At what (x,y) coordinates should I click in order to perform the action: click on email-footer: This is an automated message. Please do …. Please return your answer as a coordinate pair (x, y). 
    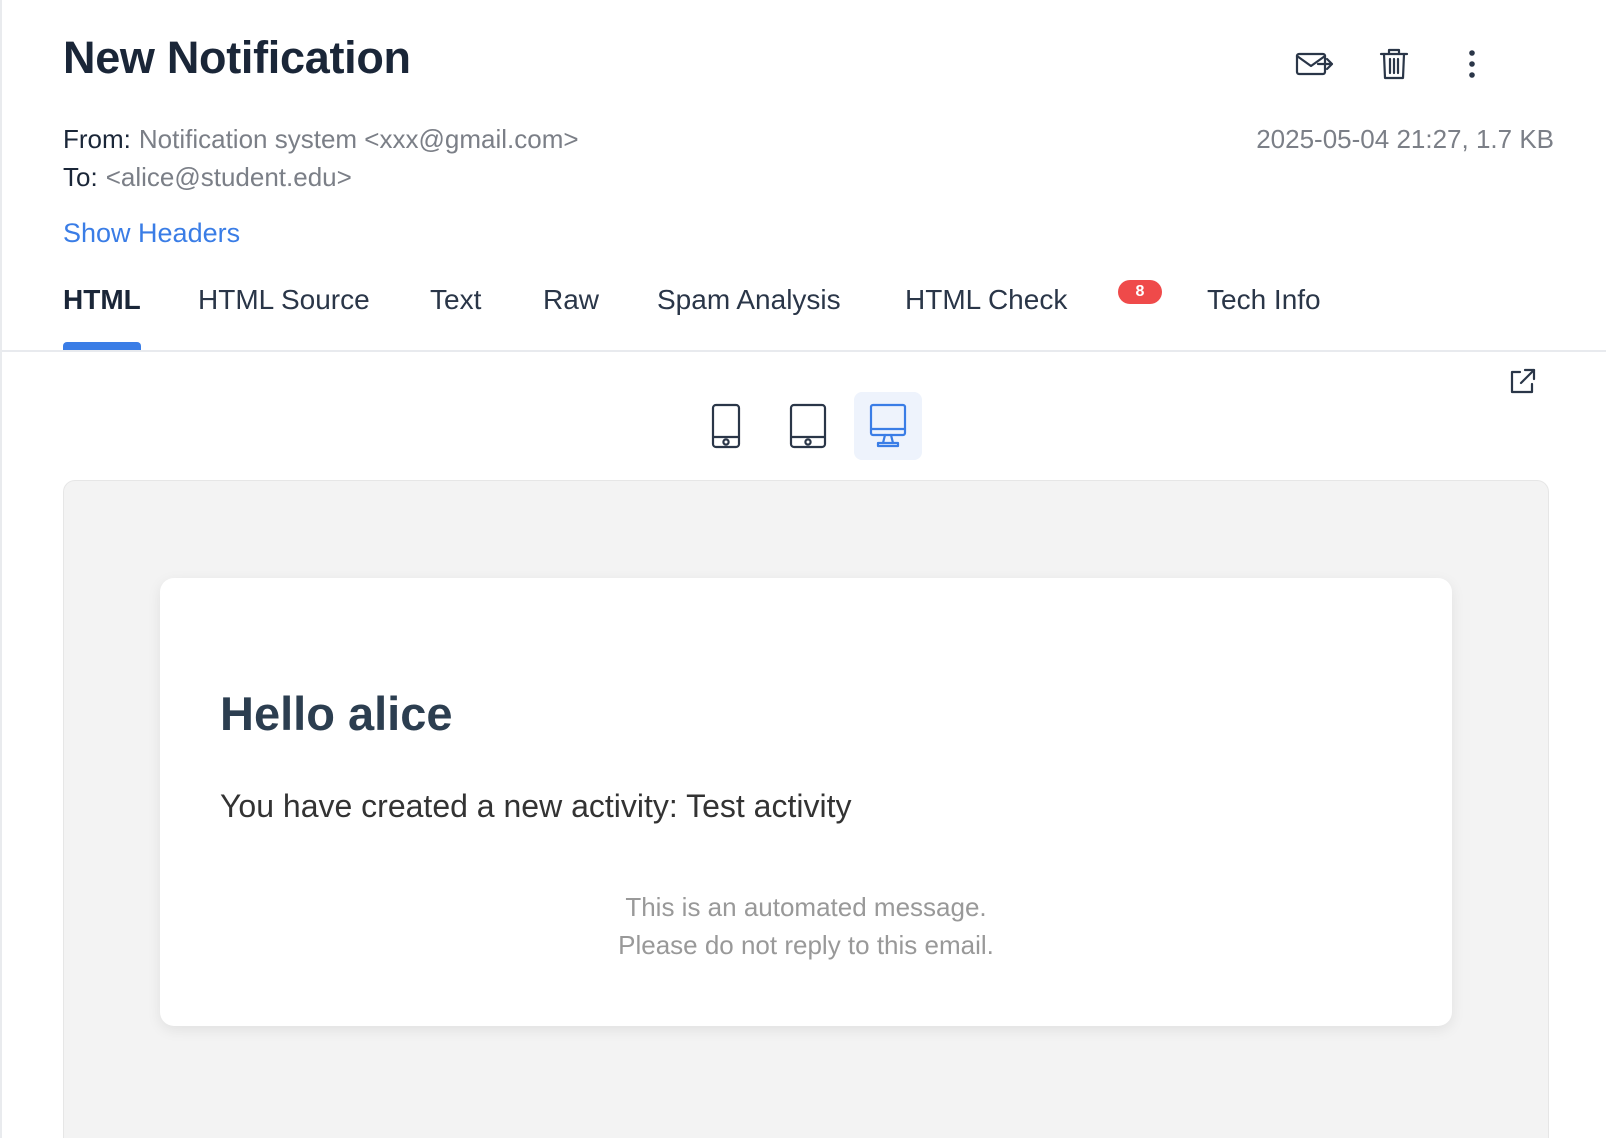
    Looking at the image, I should click on (806, 926).